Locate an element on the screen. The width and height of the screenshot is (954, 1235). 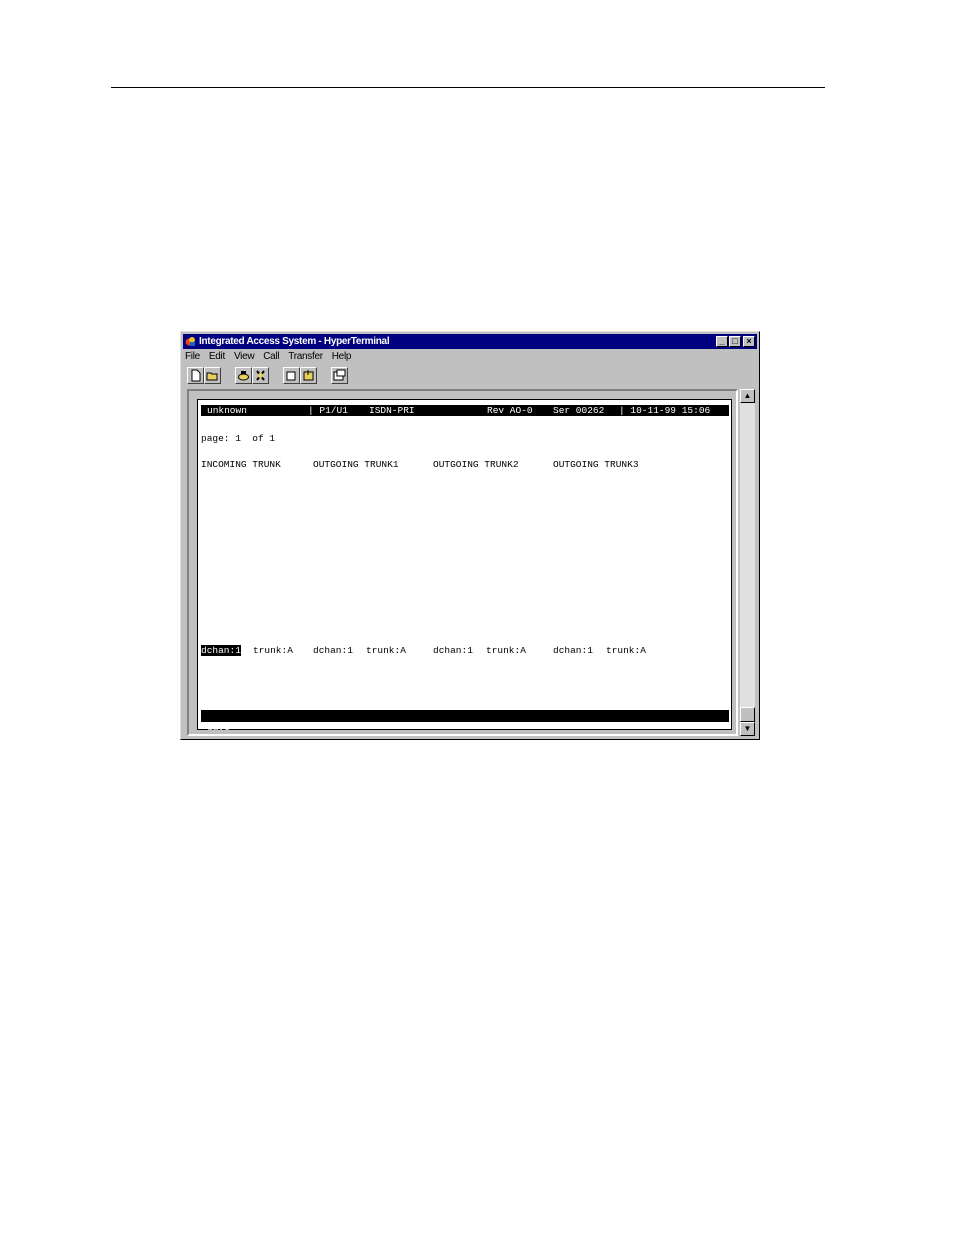
receive-icon is located at coordinates (308, 375).